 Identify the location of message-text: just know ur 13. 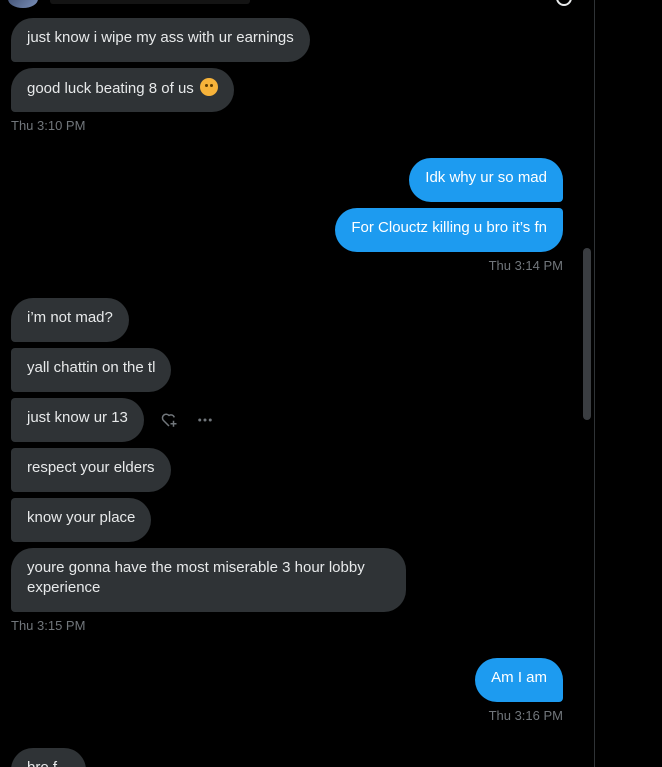
(77, 417).